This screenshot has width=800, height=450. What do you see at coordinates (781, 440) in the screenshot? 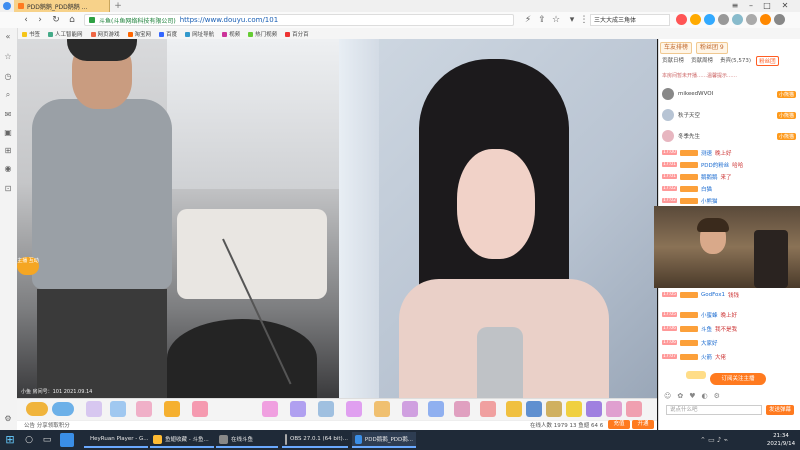
I see `taskbar-clock: 21:34 2021/9/14` at bounding box center [781, 440].